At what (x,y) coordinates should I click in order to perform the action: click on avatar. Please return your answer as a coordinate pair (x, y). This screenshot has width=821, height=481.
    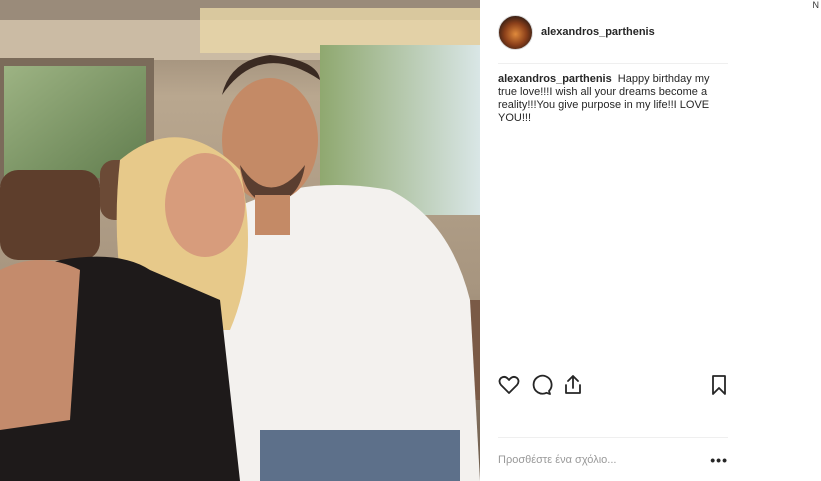
    Looking at the image, I should click on (515, 32).